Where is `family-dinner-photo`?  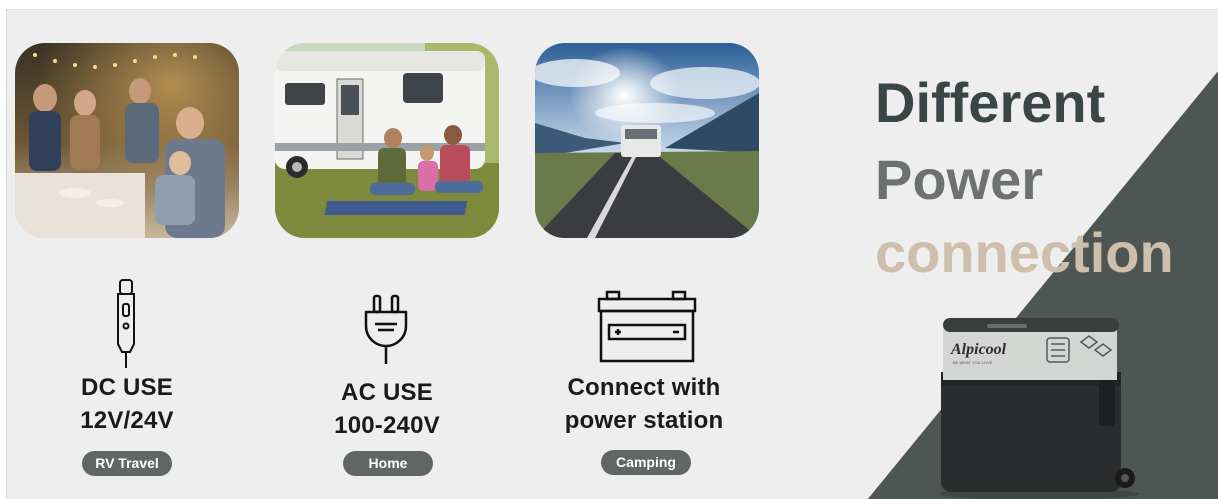
family-dinner-photo is located at coordinates (127, 140).